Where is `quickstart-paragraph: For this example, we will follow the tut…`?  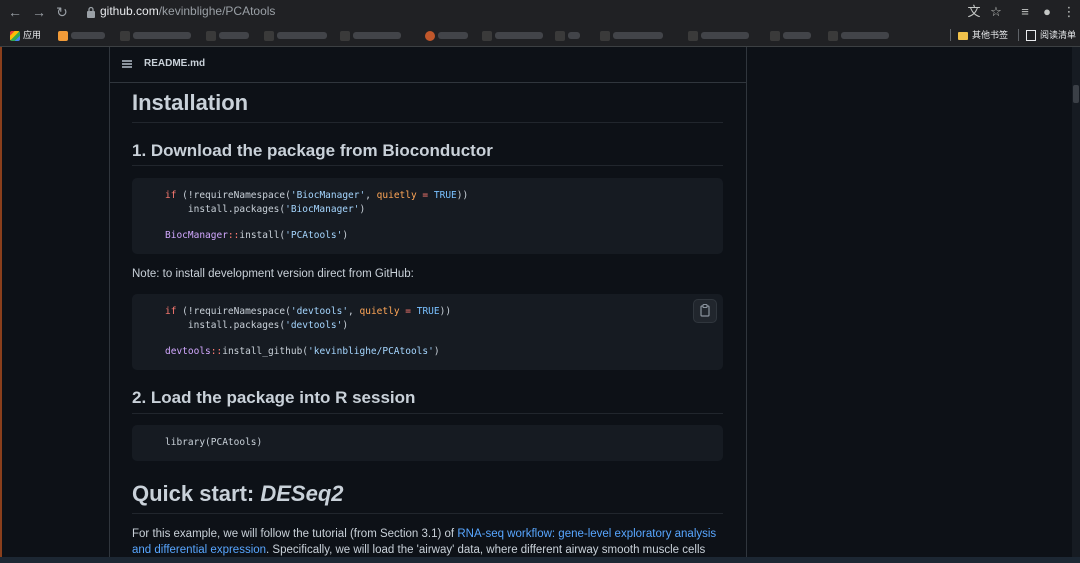
quickstart-paragraph: For this example, we will follow the tut… is located at coordinates (424, 542).